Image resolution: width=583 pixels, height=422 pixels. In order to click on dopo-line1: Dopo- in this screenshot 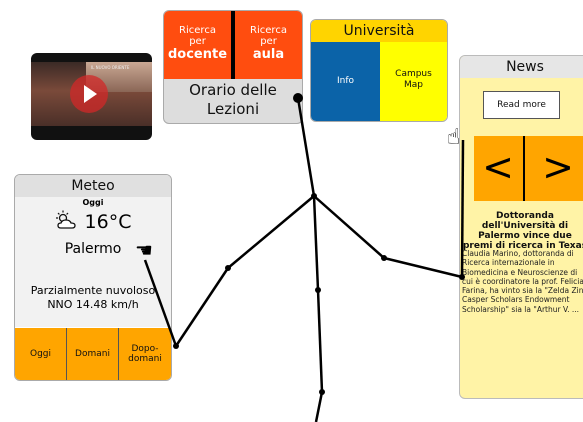, I will do `click(145, 349)`.